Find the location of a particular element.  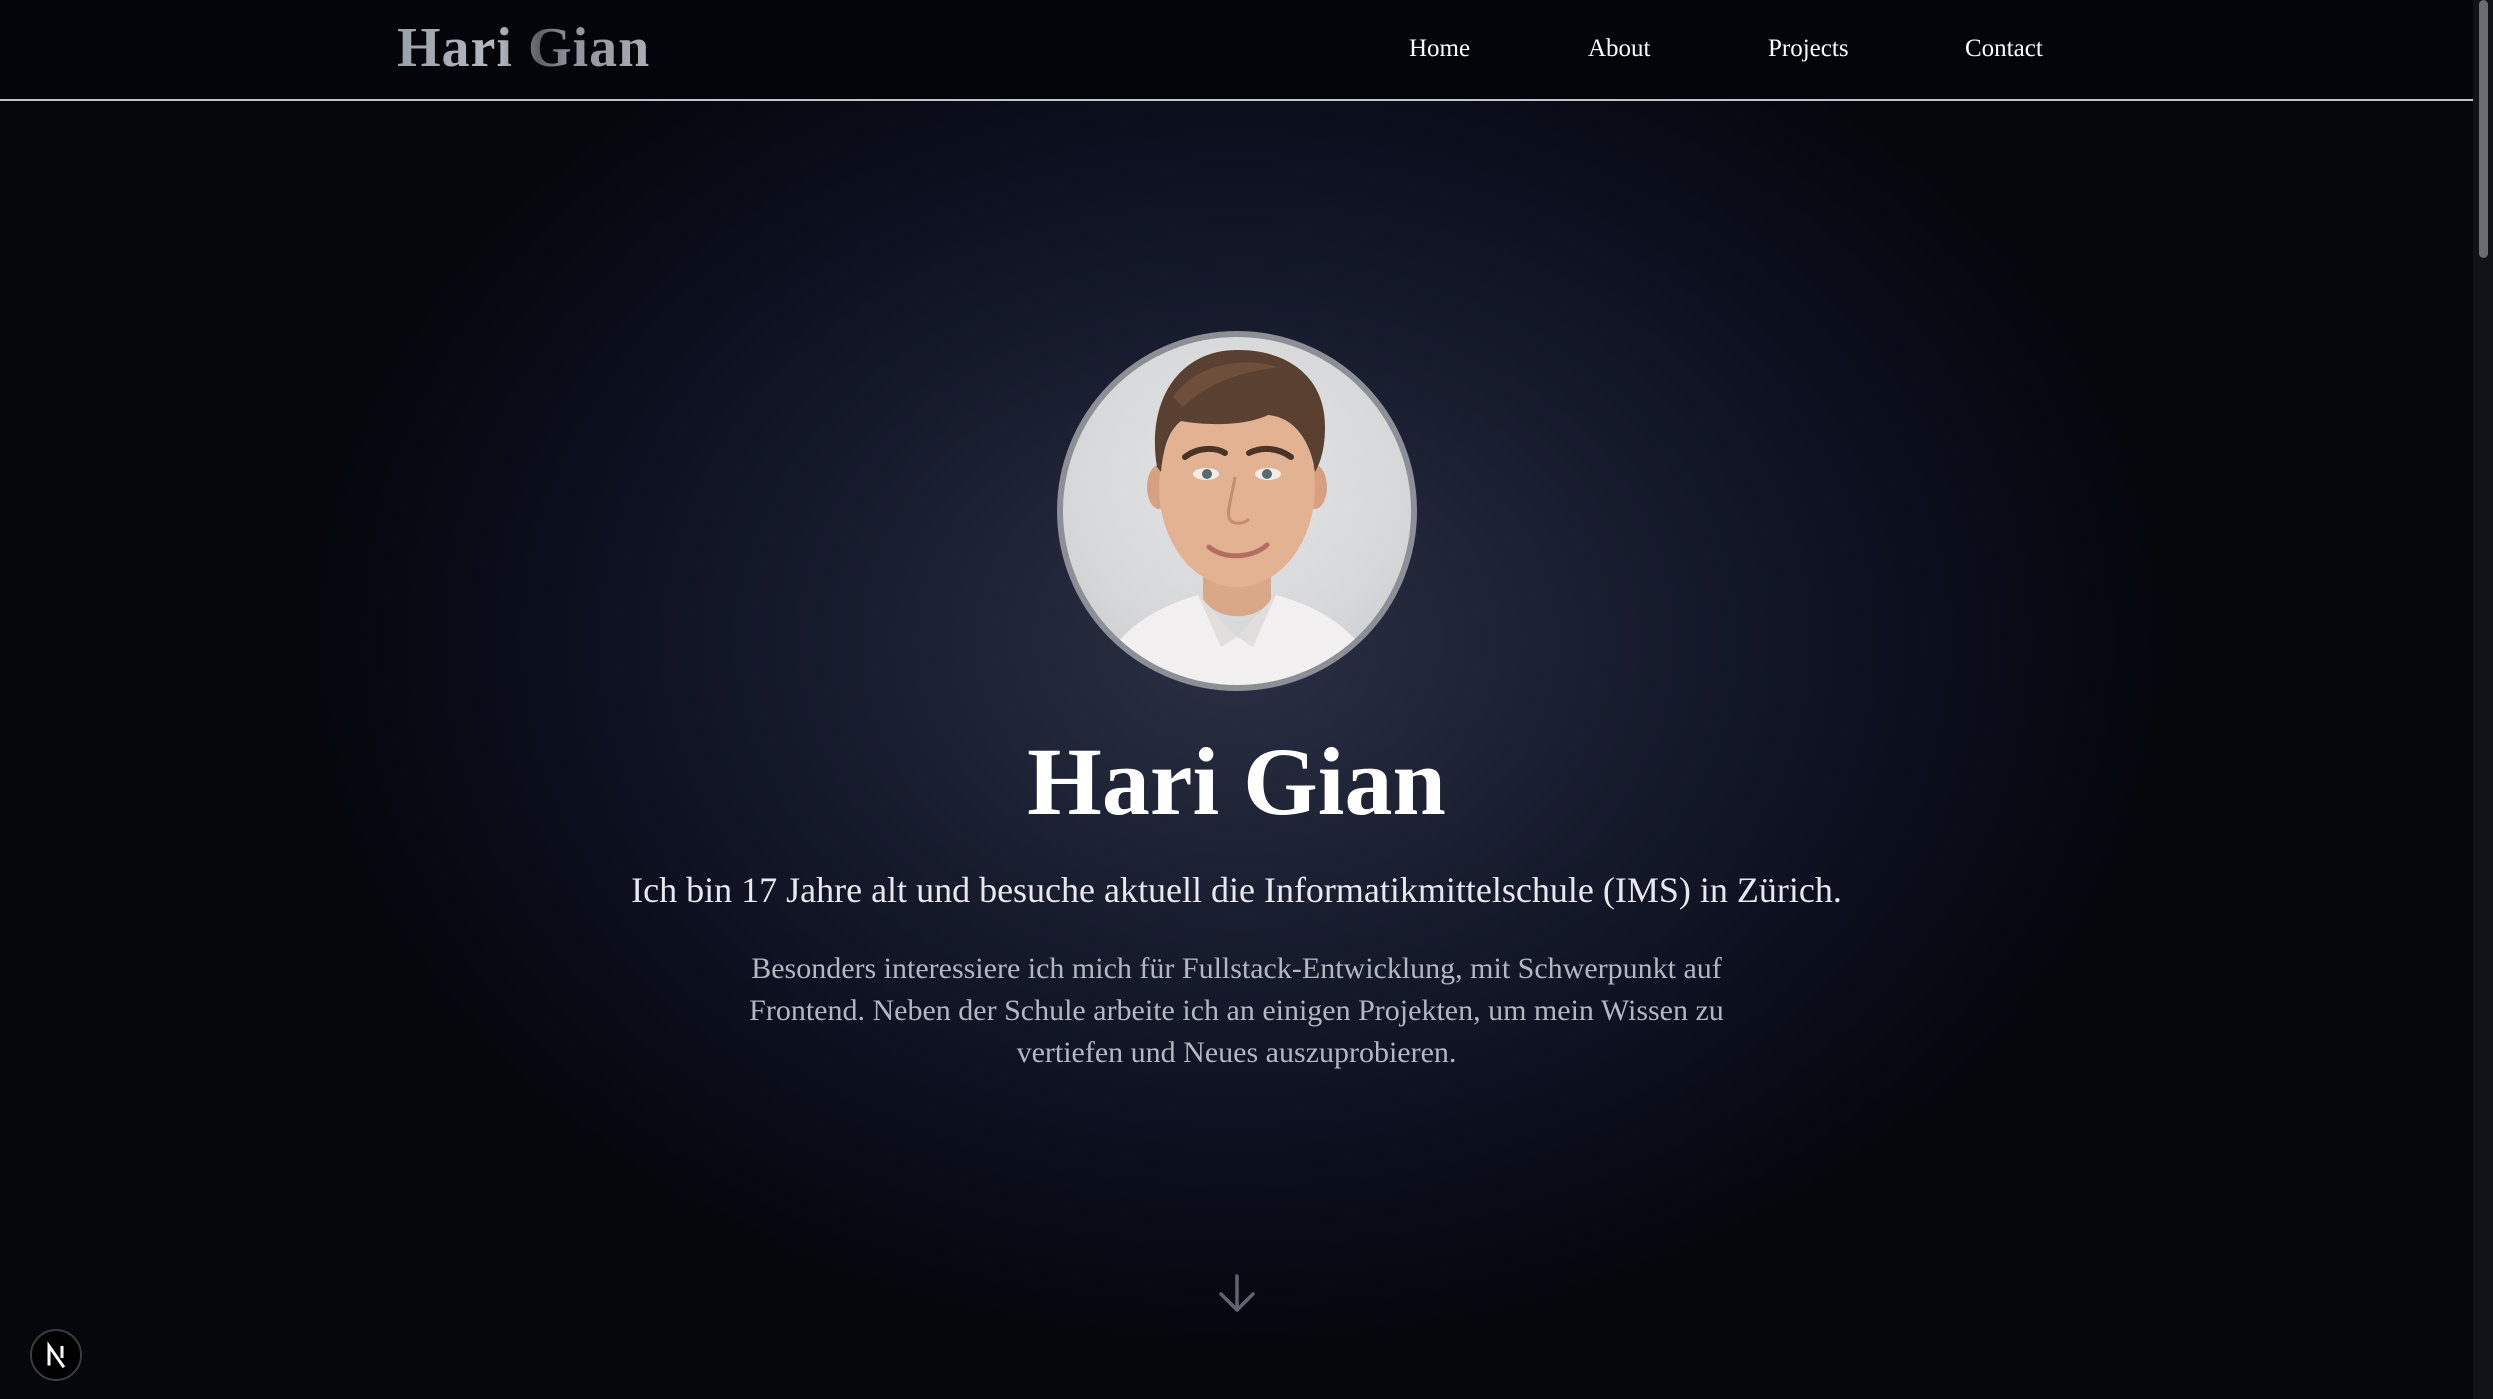

nav-contact: Contact is located at coordinates (2004, 48).